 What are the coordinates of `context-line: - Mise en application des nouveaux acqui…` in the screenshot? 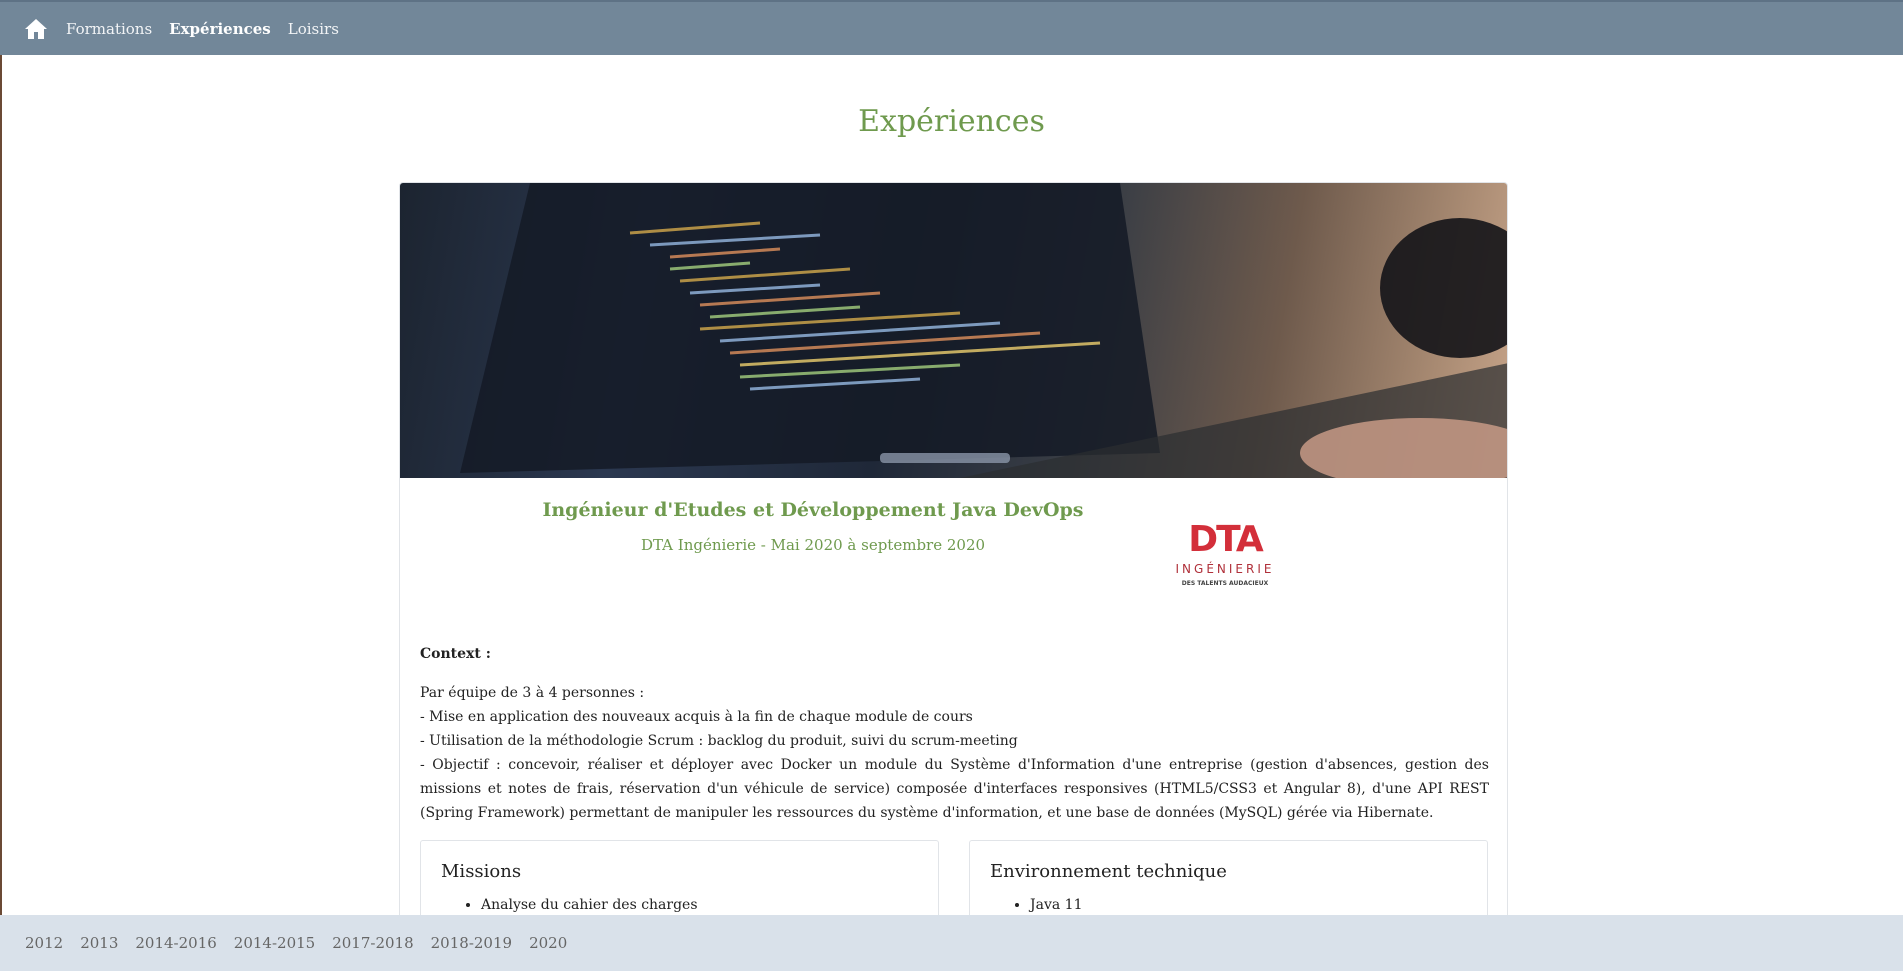 It's located at (696, 717).